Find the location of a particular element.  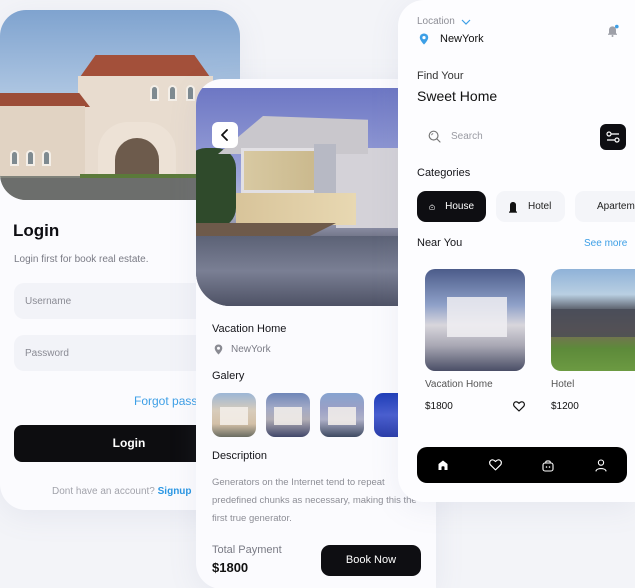

signup-link: Signup is located at coordinates (175, 491).